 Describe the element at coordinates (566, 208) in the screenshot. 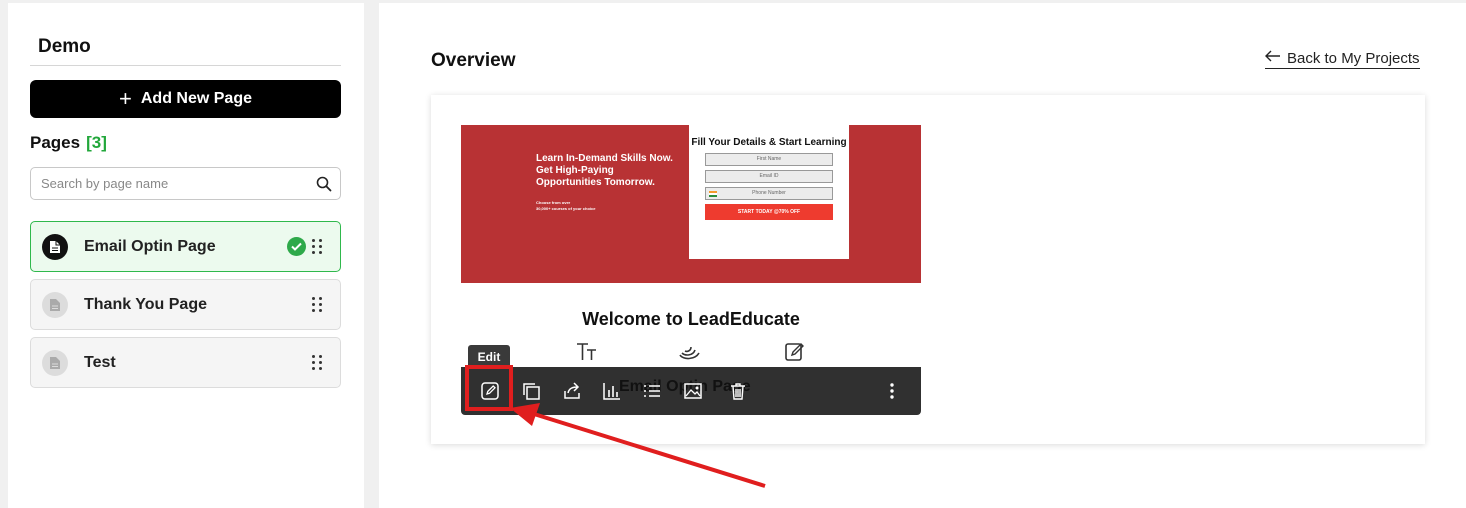

I see `hero-sub-line: 30,000+ courses of your choice` at that location.